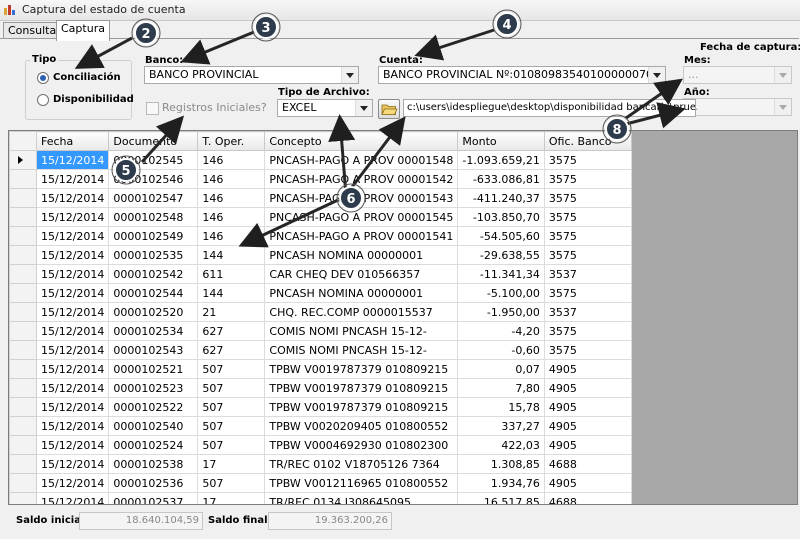 This screenshot has height=539, width=800. What do you see at coordinates (153, 388) in the screenshot?
I see `table-cell: 0000102523` at bounding box center [153, 388].